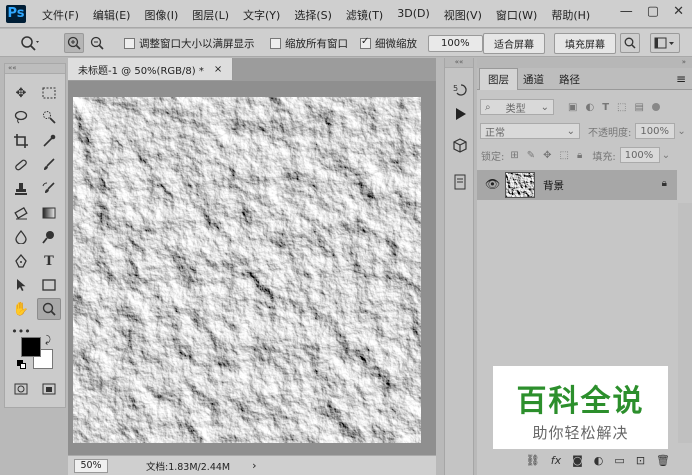 The image size is (692, 475). I want to click on scrubby-zoom-checkbox: 细微缩放, so click(388, 43).